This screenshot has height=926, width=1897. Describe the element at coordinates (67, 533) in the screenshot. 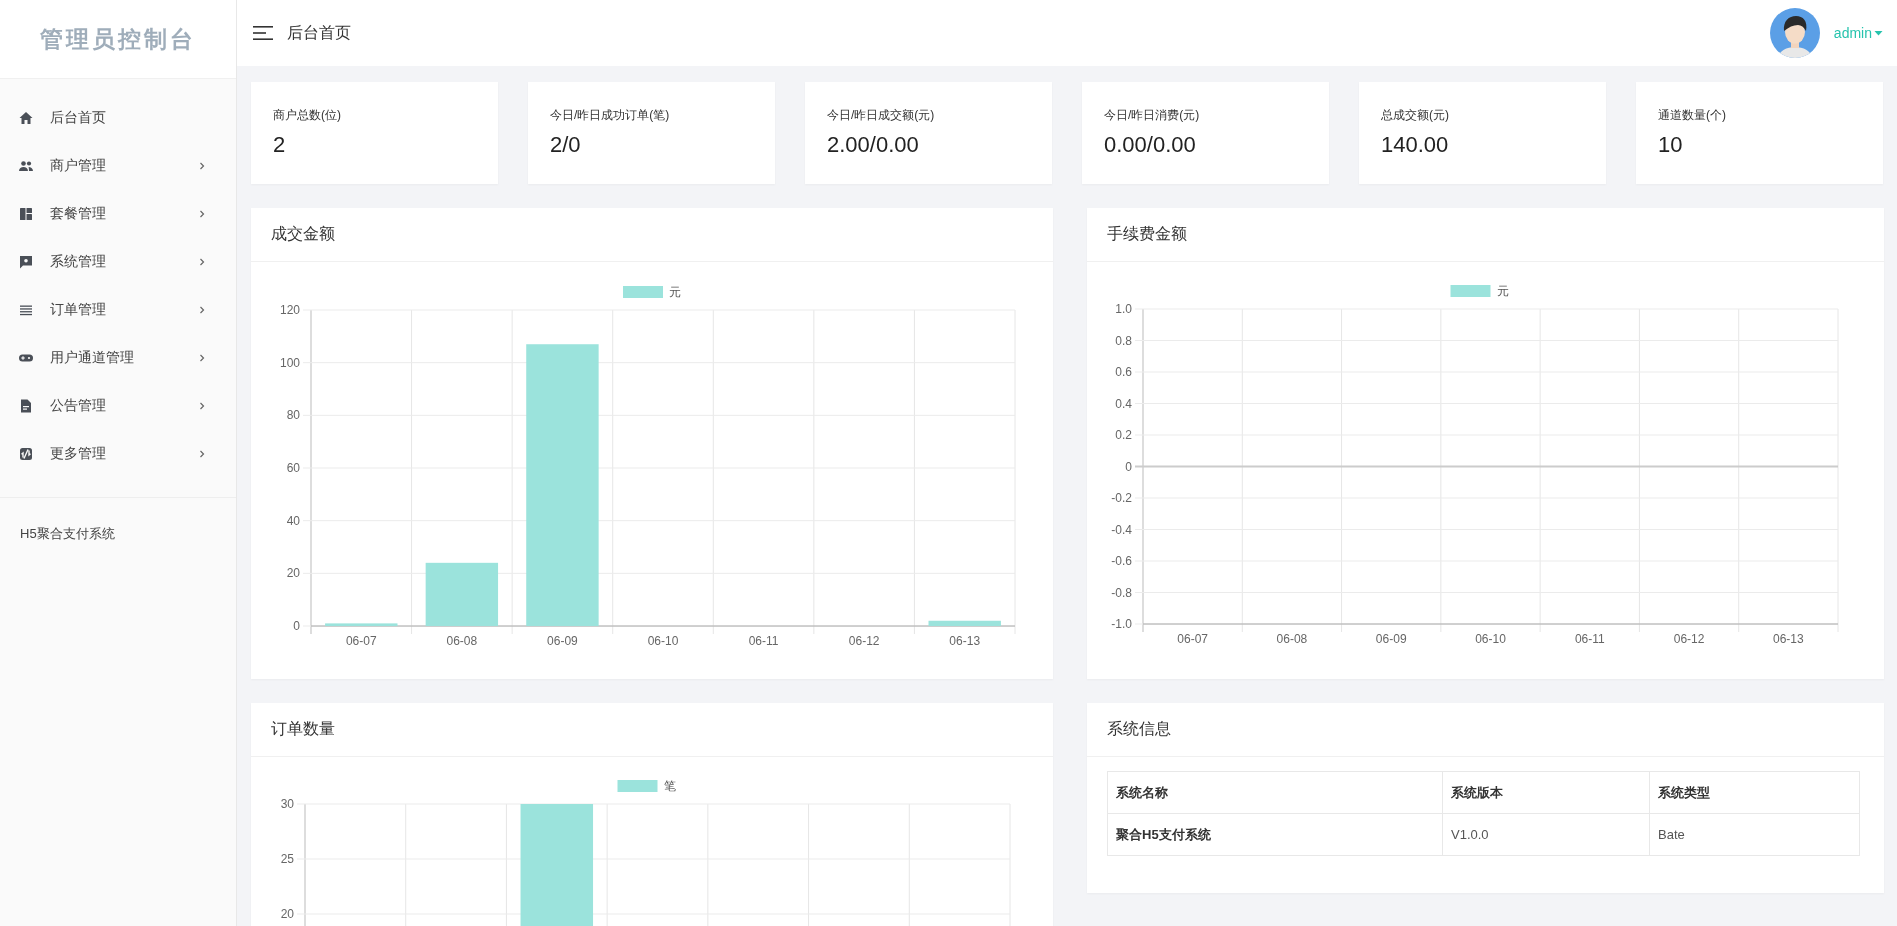

I see `system-name: H5聚合支付系统` at that location.